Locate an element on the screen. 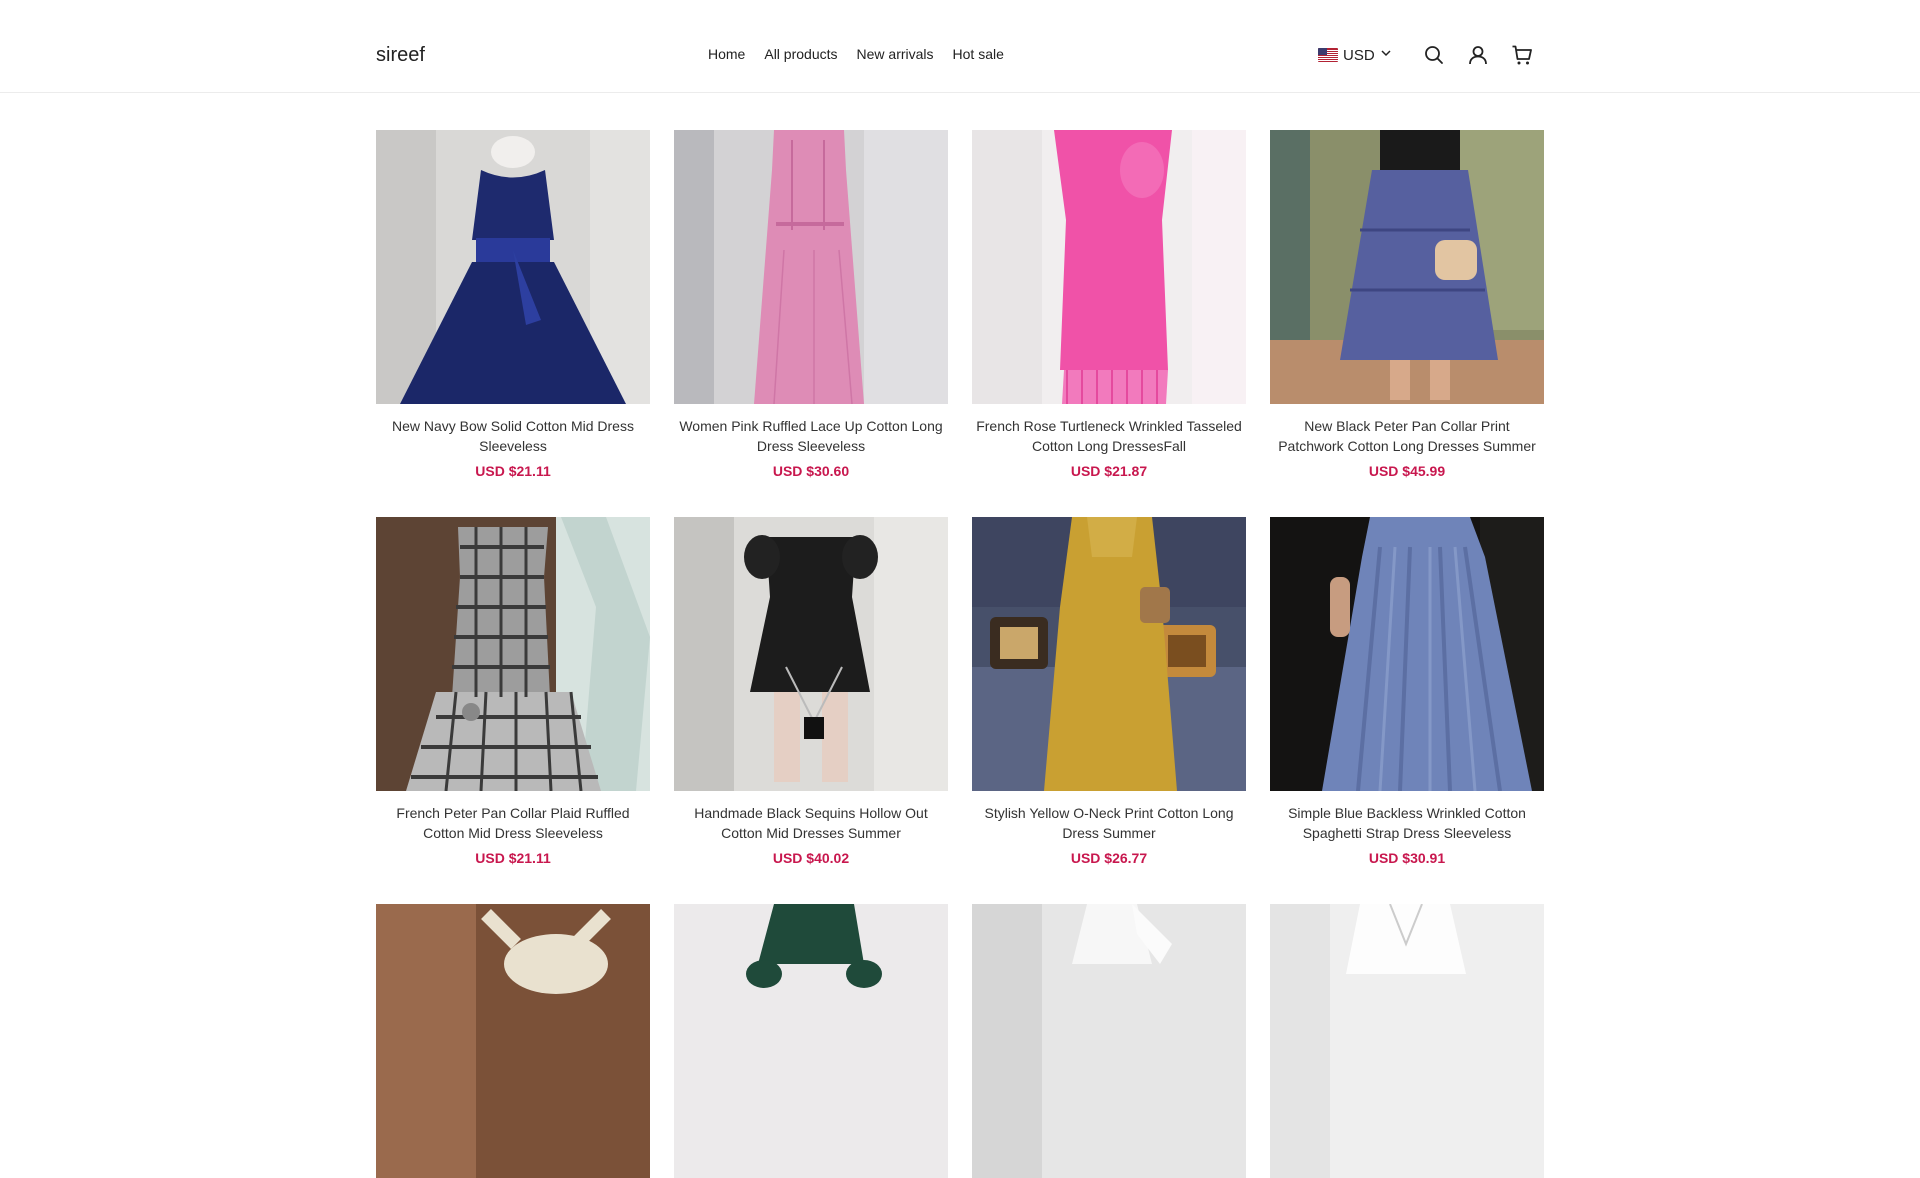  product-price: USD $30.91 is located at coordinates (1407, 858).